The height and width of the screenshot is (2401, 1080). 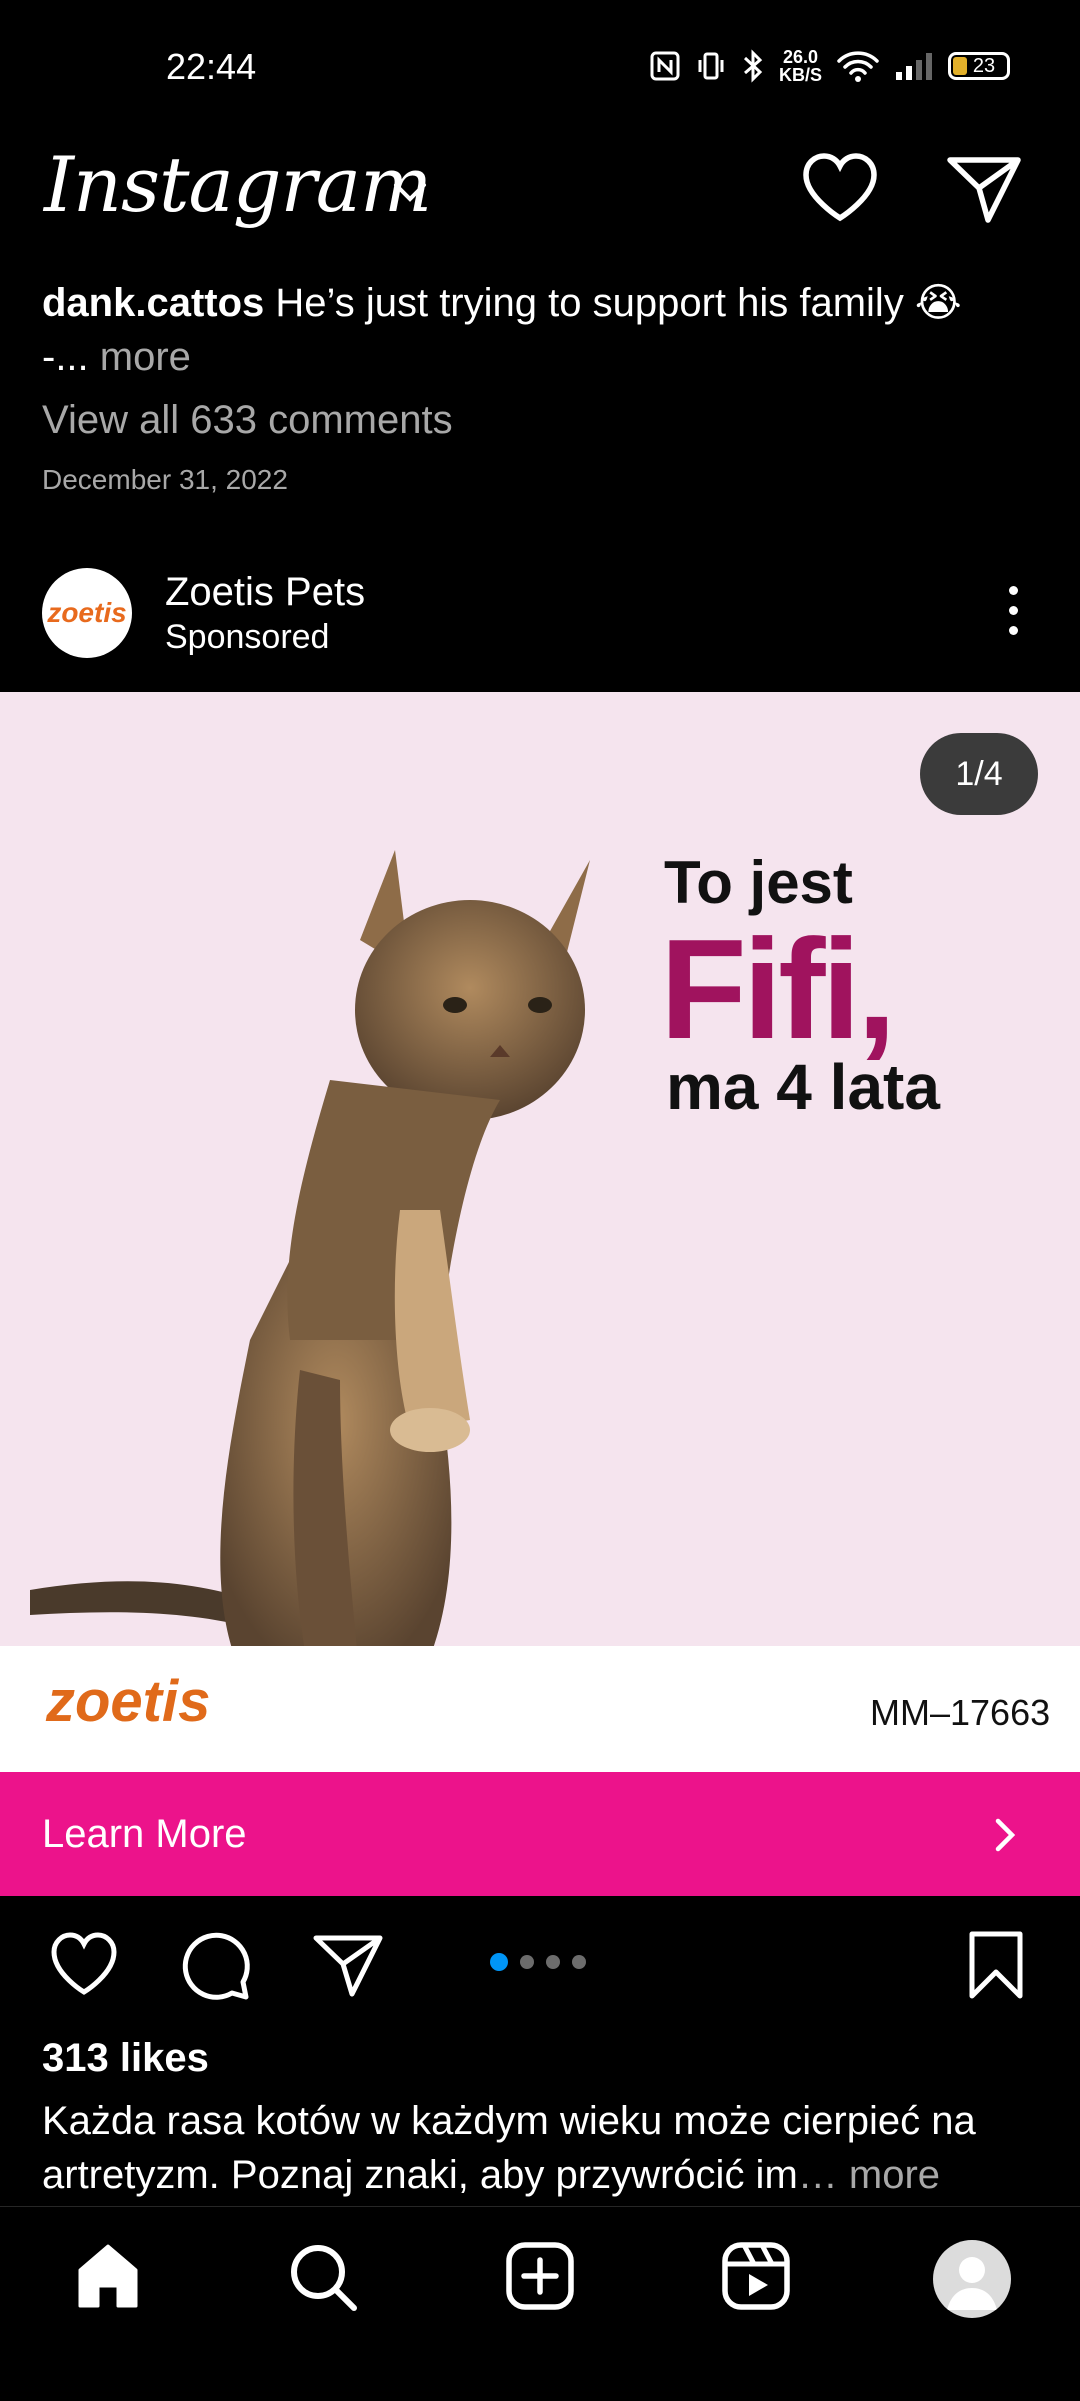 I want to click on share-send-icon, so click(x=348, y=1965).